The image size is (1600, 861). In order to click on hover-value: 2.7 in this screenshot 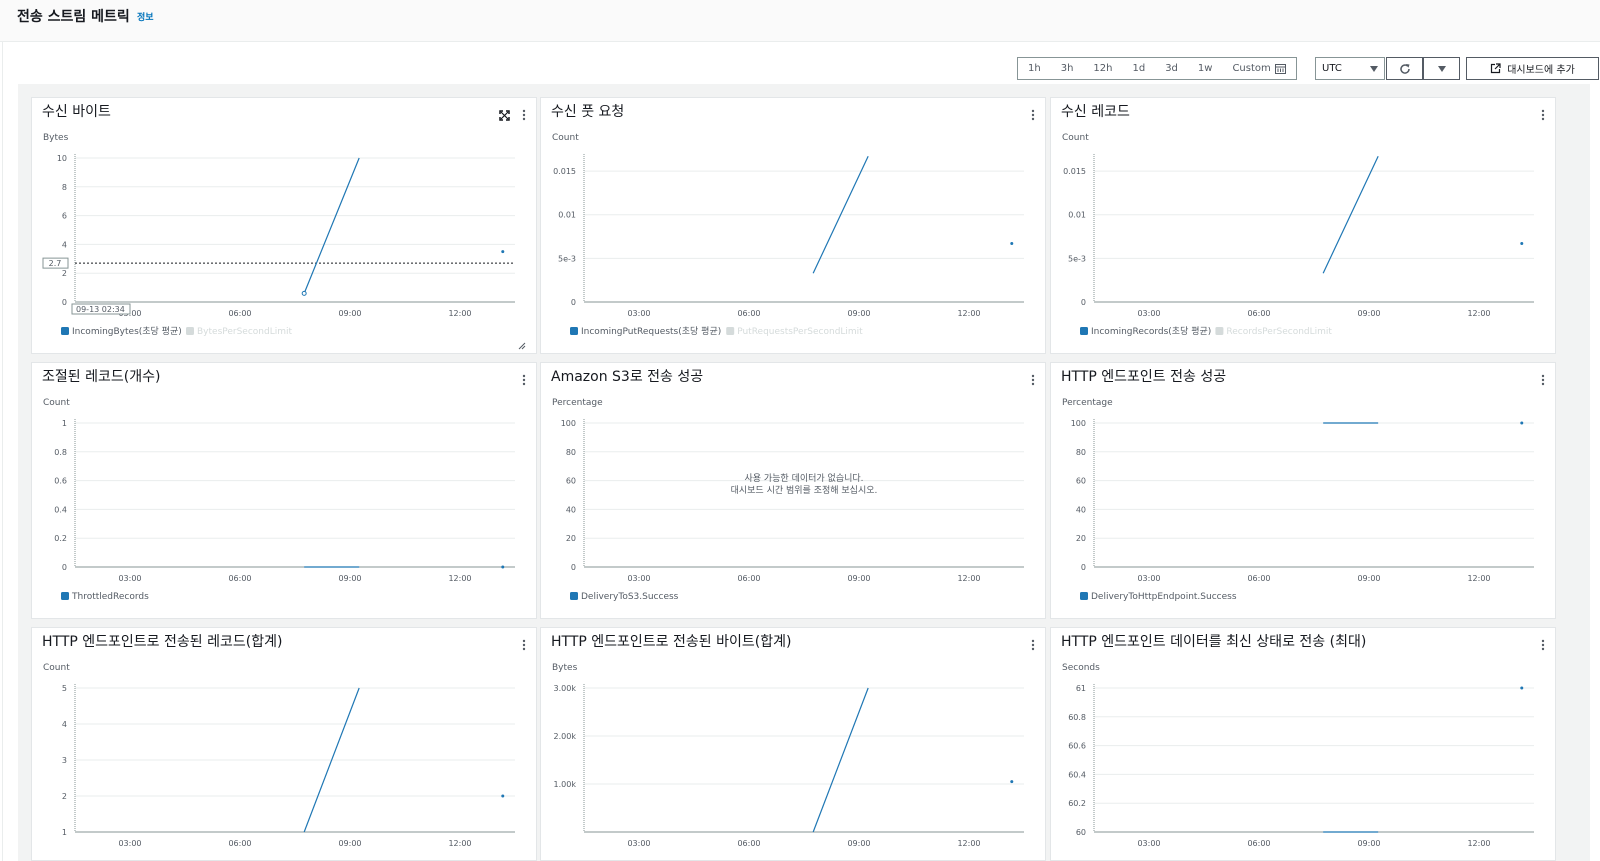, I will do `click(55, 263)`.